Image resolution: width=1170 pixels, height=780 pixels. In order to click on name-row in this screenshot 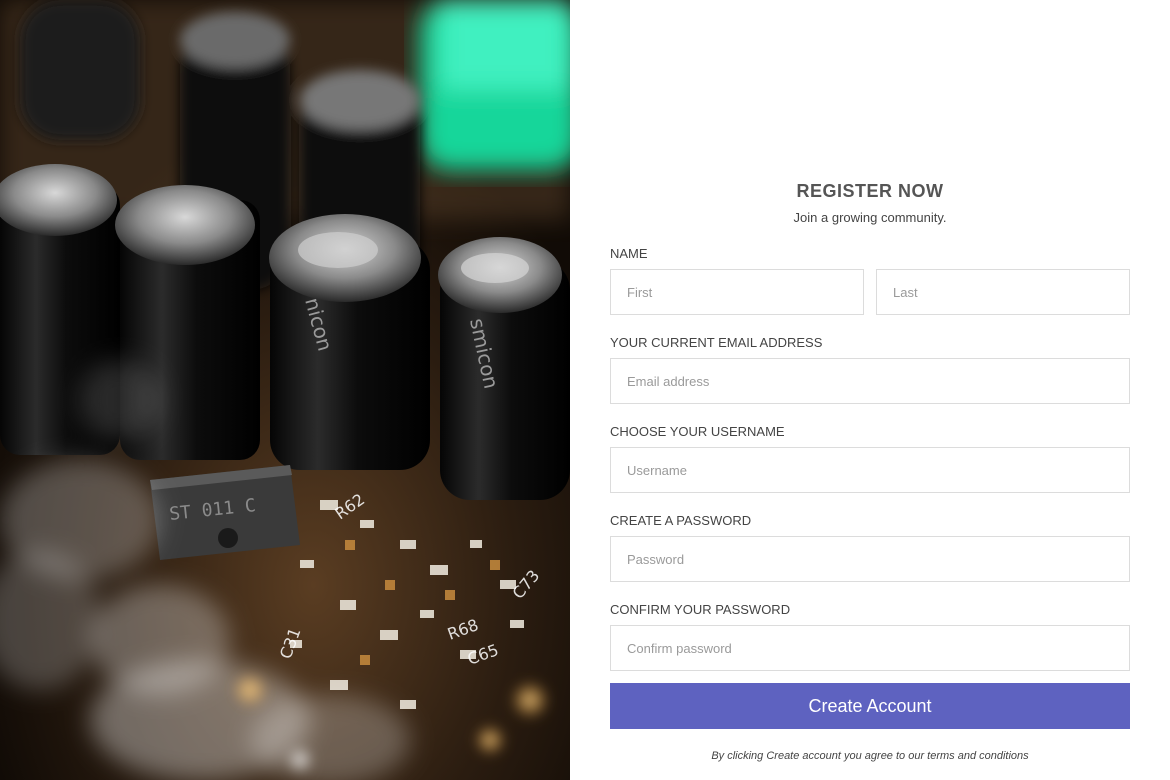, I will do `click(870, 292)`.